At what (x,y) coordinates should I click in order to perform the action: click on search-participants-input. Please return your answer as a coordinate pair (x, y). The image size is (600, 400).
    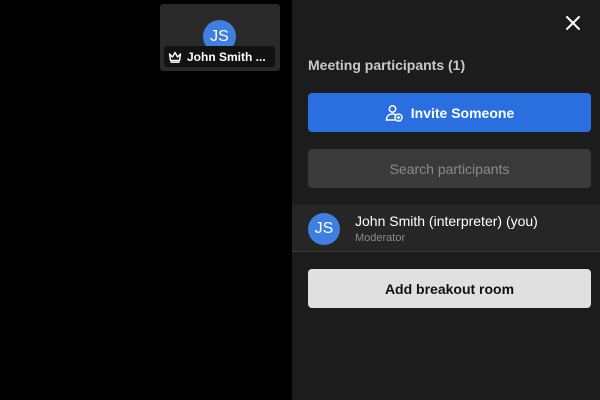
    Looking at the image, I should click on (449, 168).